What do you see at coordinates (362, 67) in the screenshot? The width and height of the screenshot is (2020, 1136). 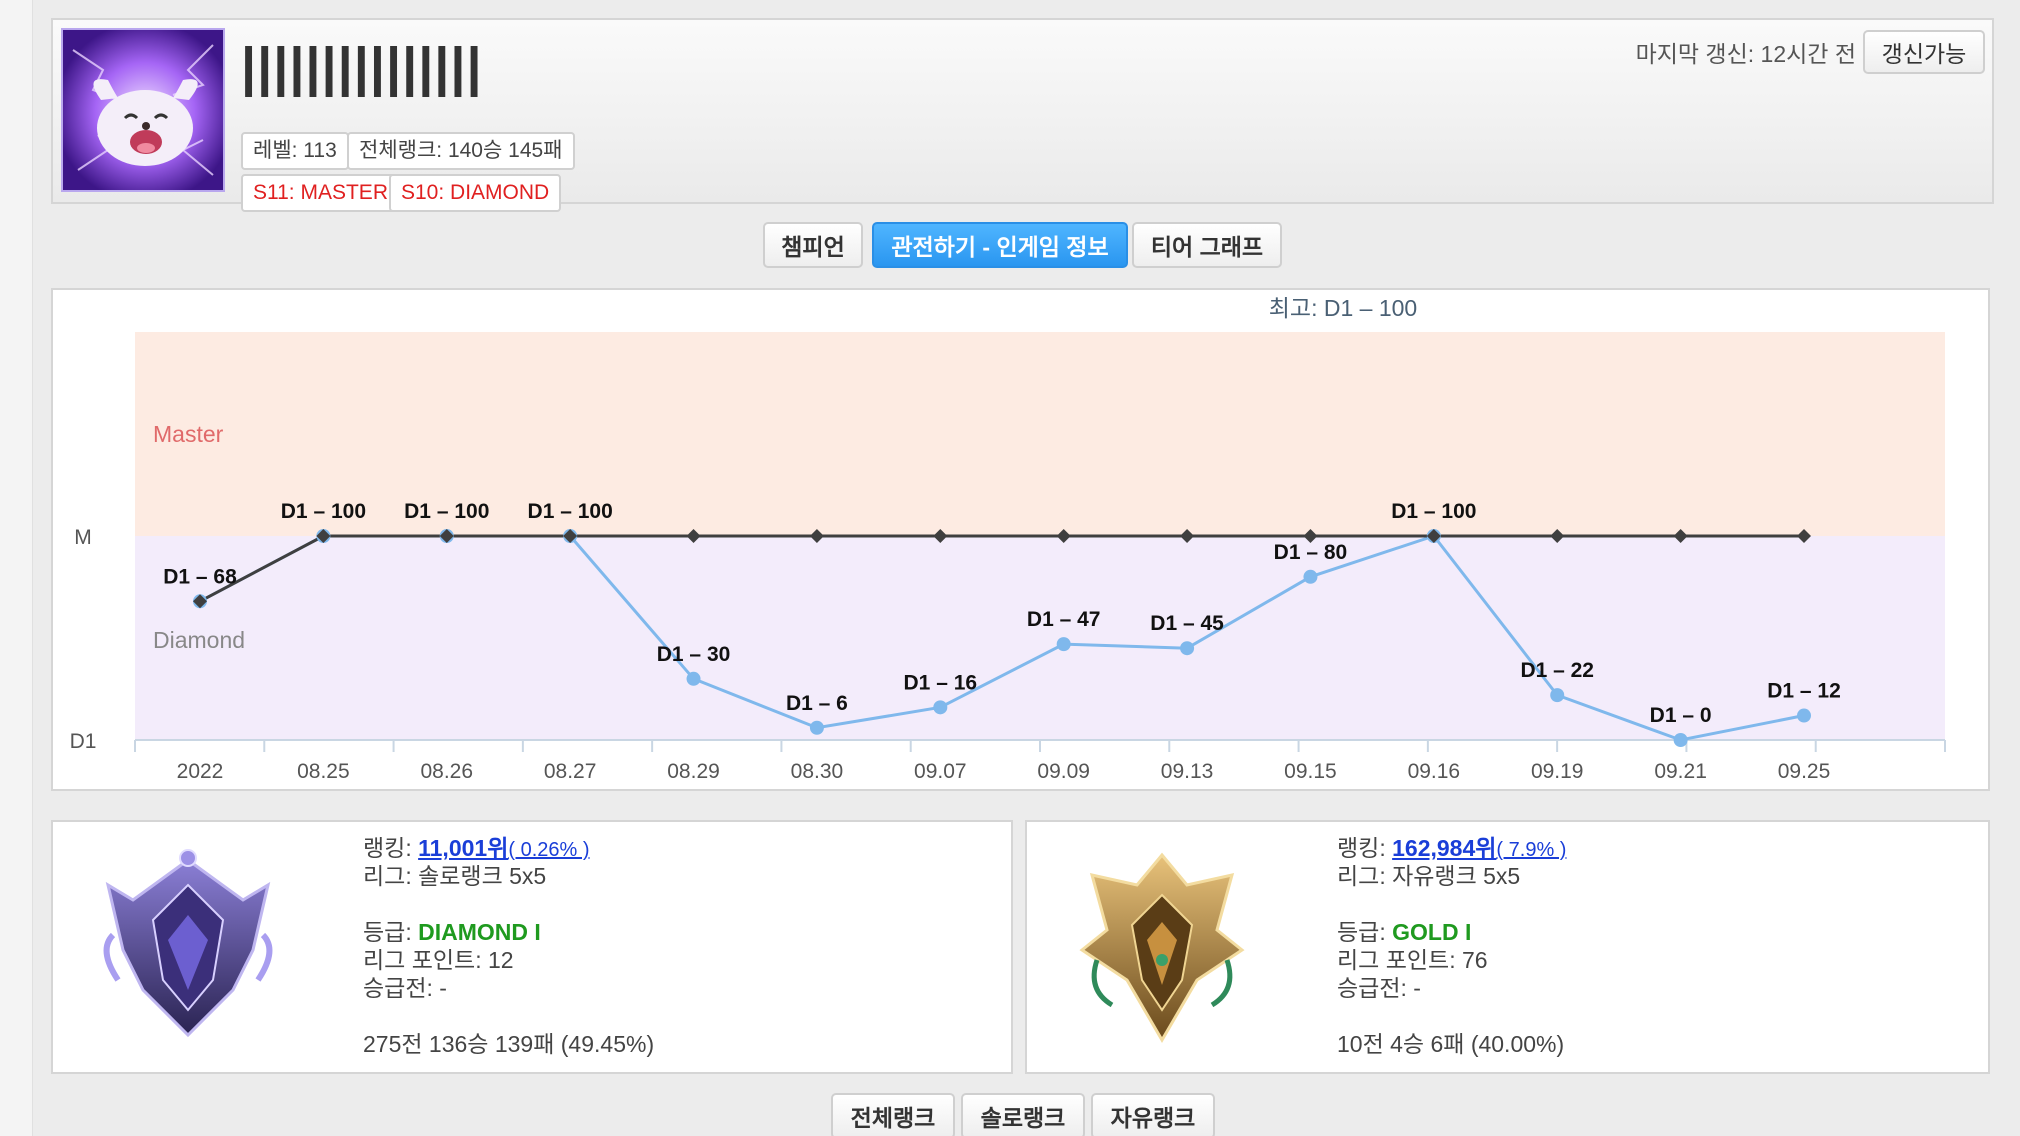 I see `summoner-name: |||||||||||||||` at bounding box center [362, 67].